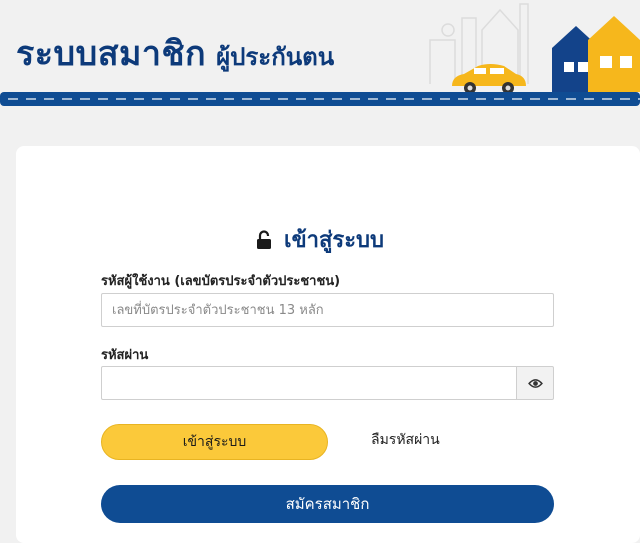  I want to click on eye-icon, so click(535, 383).